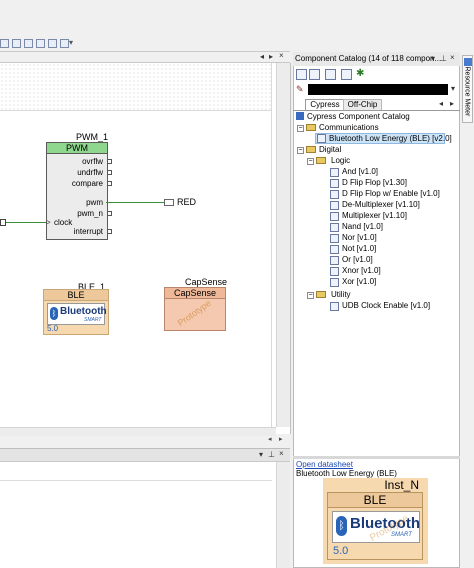  What do you see at coordinates (64, 43) in the screenshot?
I see `distribute-icon` at bounding box center [64, 43].